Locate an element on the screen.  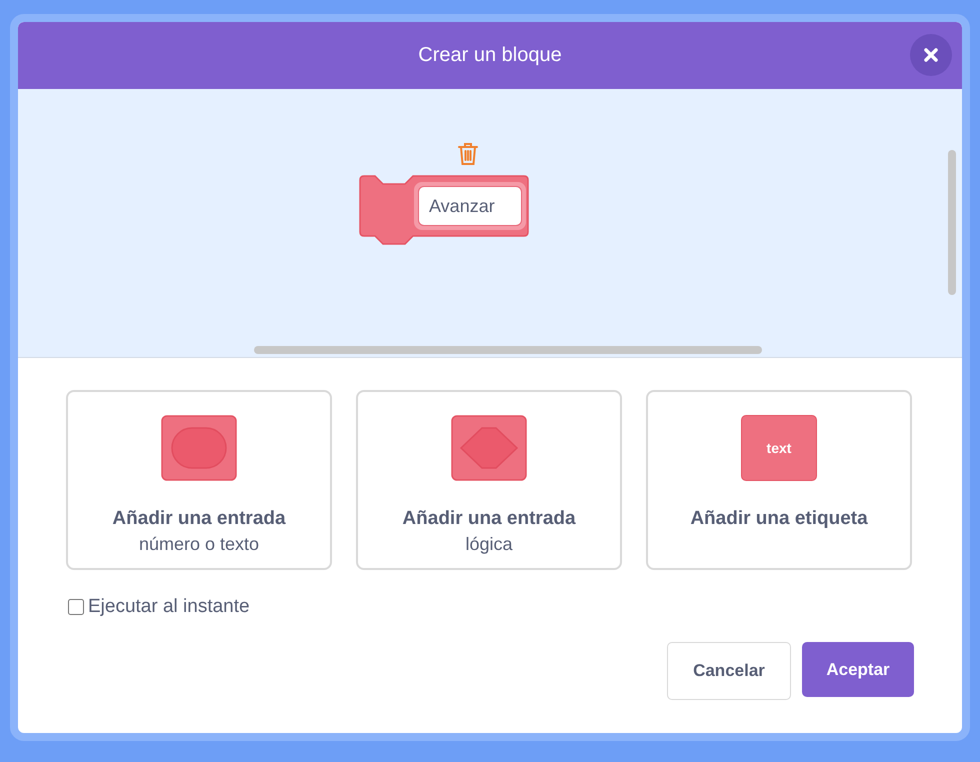
cancel-button: Cancelar is located at coordinates (729, 671).